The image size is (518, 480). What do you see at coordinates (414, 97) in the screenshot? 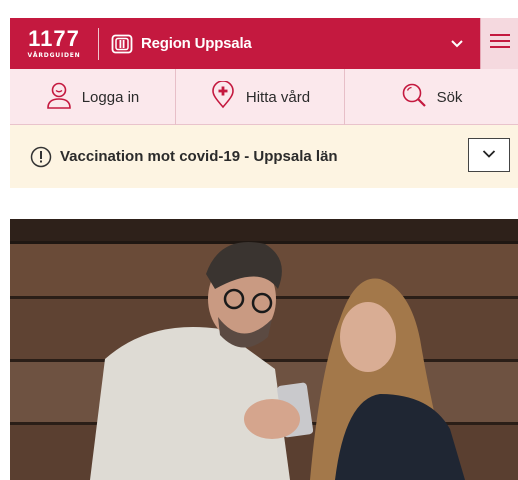
I see `search-icon` at bounding box center [414, 97].